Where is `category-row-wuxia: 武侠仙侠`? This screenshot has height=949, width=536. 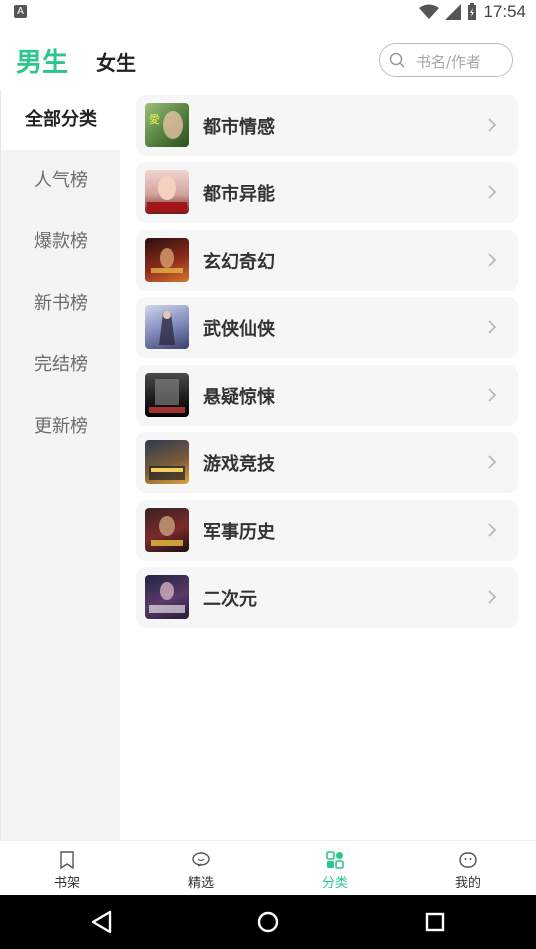
category-row-wuxia: 武侠仙侠 is located at coordinates (327, 327).